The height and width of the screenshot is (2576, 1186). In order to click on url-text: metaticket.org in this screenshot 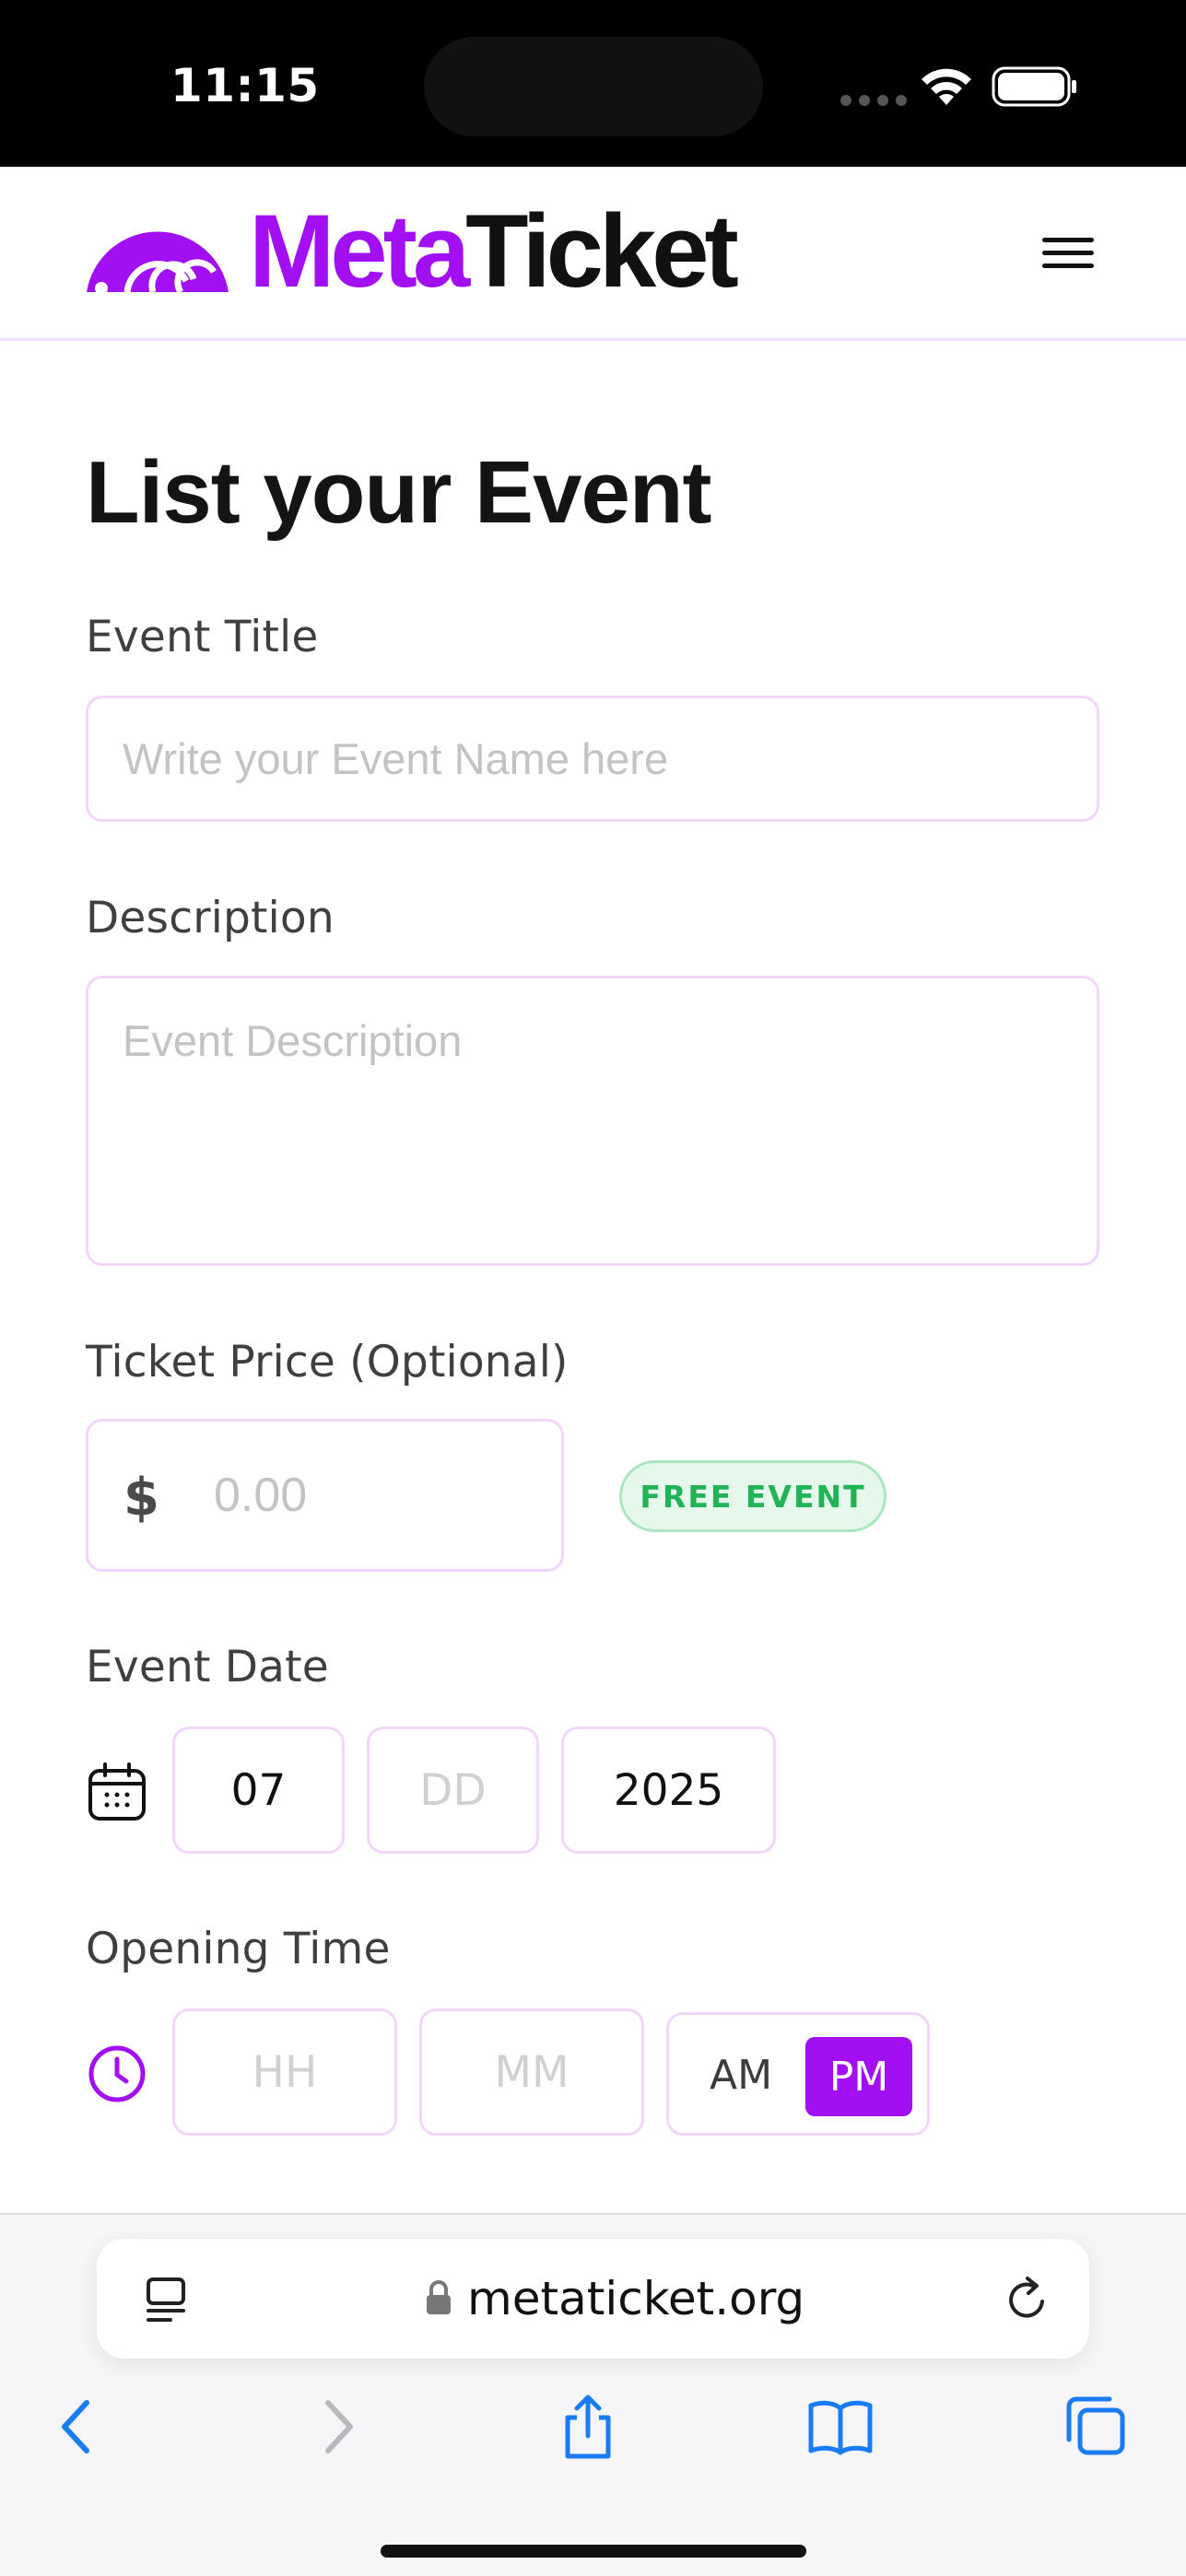, I will do `click(635, 2298)`.